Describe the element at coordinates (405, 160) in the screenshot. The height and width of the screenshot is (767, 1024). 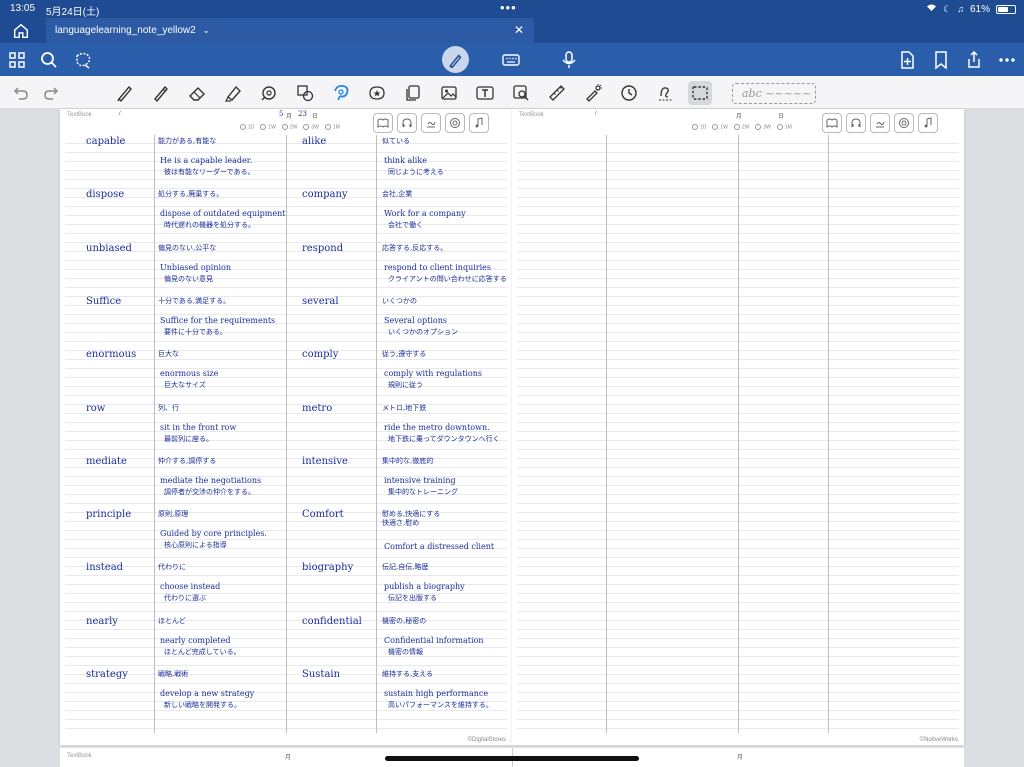
I see `vocab-example: think alike` at that location.